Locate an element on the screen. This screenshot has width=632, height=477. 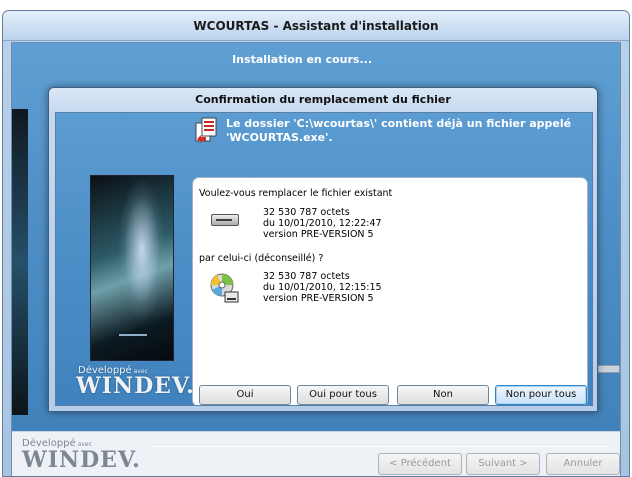
existing-file-size: 32 530 787 octets is located at coordinates (306, 212).